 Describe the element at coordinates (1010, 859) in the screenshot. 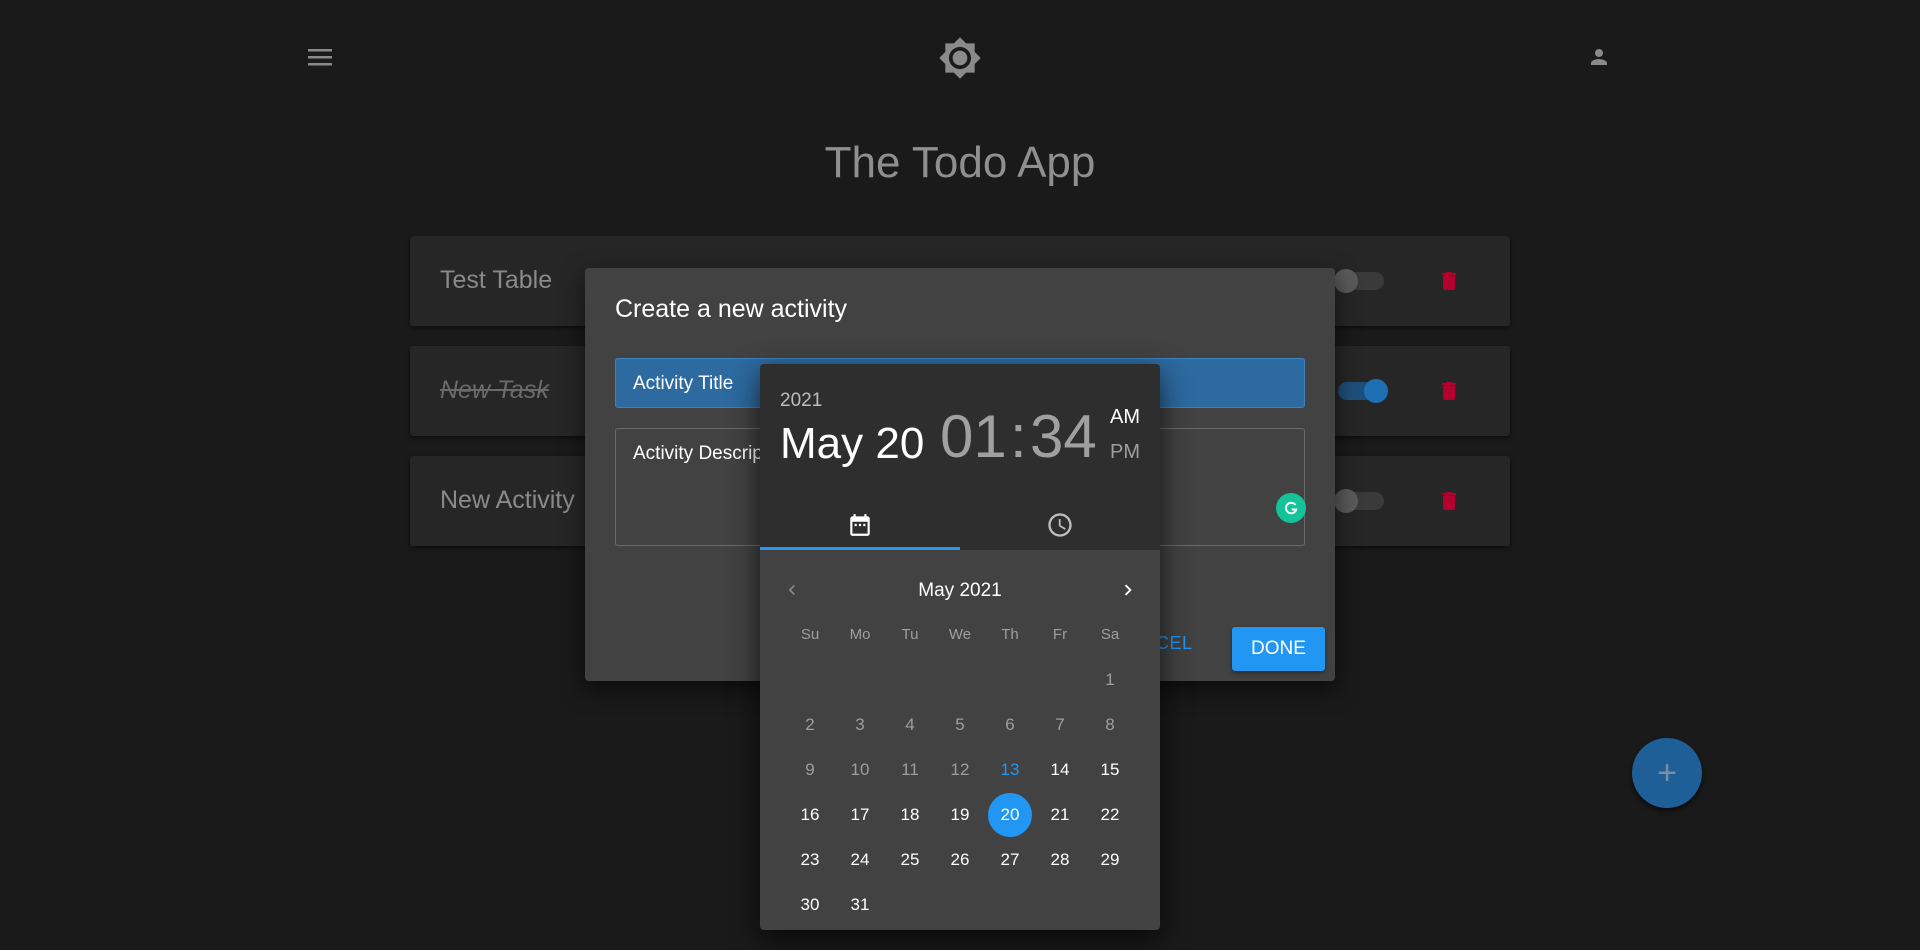

I see `calendar-day: 27` at that location.